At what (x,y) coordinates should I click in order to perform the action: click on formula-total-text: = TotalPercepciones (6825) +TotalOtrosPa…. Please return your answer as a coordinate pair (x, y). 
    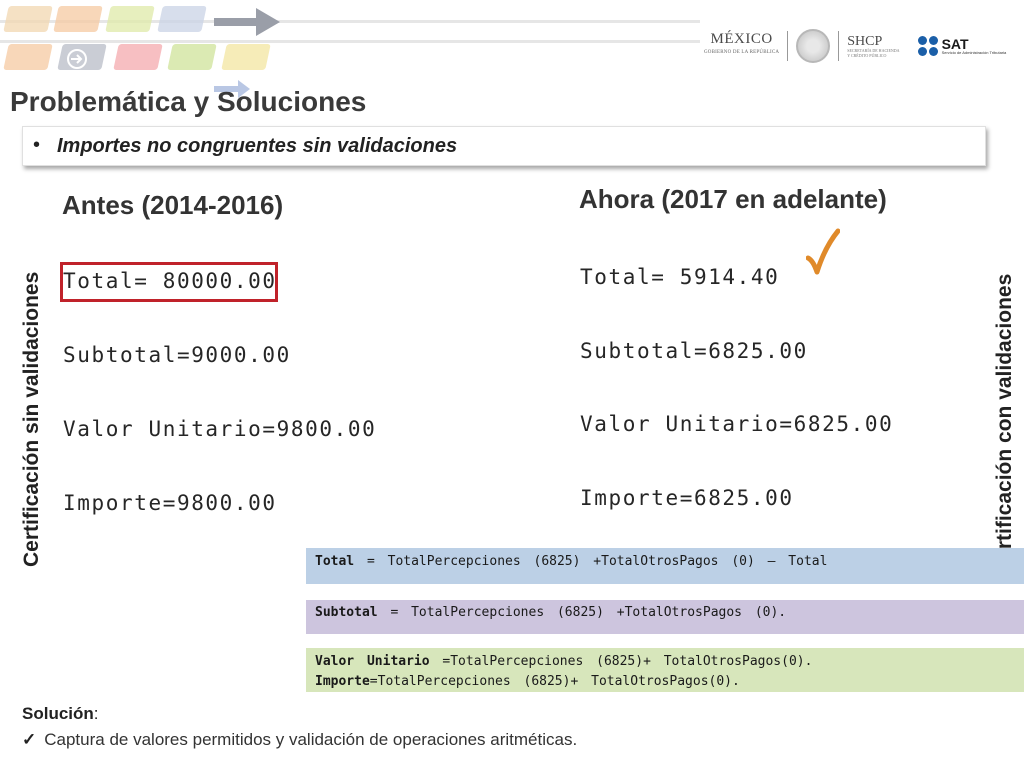
    Looking at the image, I should click on (591, 561).